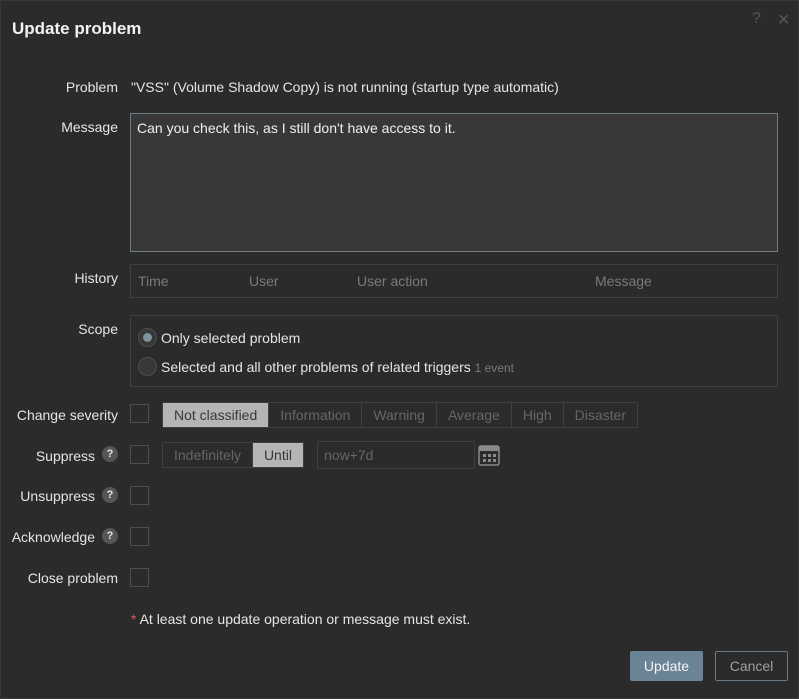  What do you see at coordinates (110, 454) in the screenshot?
I see `suppress-help-icon: ?` at bounding box center [110, 454].